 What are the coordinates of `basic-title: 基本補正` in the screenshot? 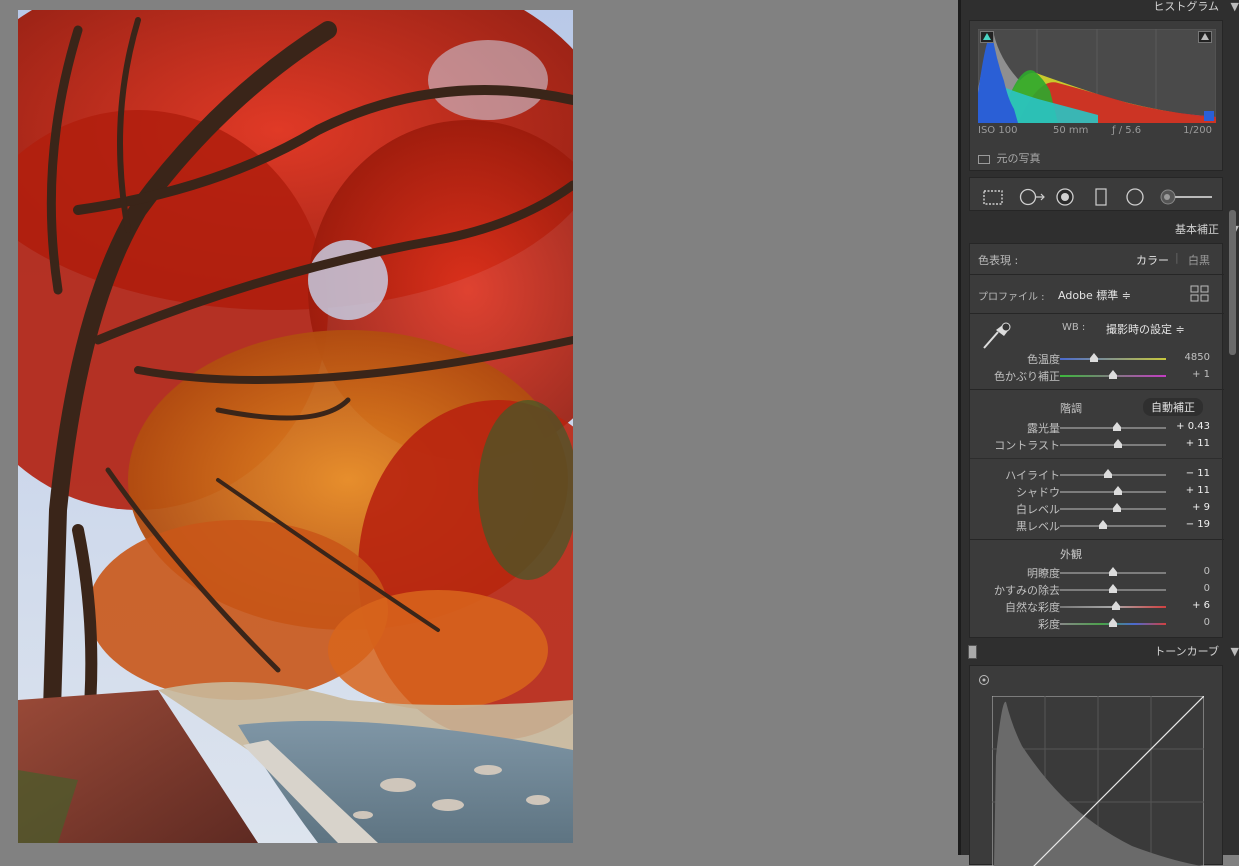 It's located at (1197, 229).